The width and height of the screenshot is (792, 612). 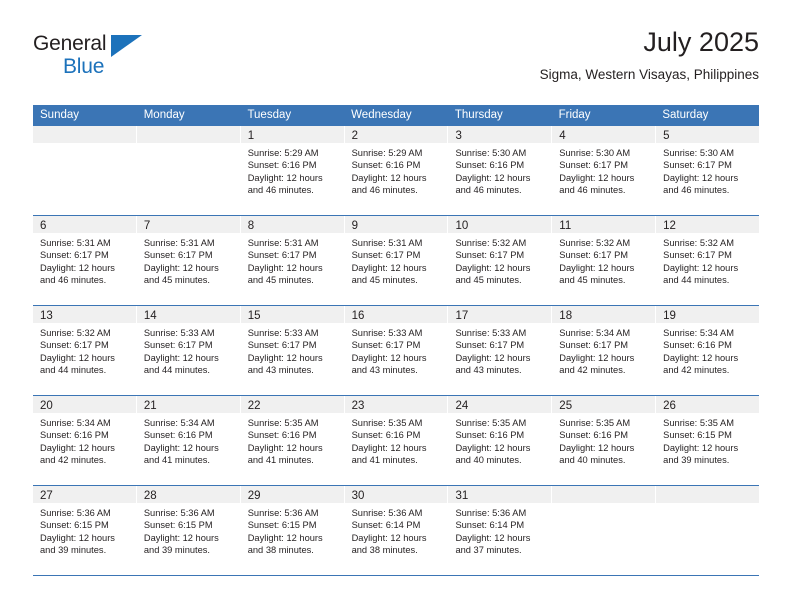 I want to click on day-number: 26, so click(x=669, y=406).